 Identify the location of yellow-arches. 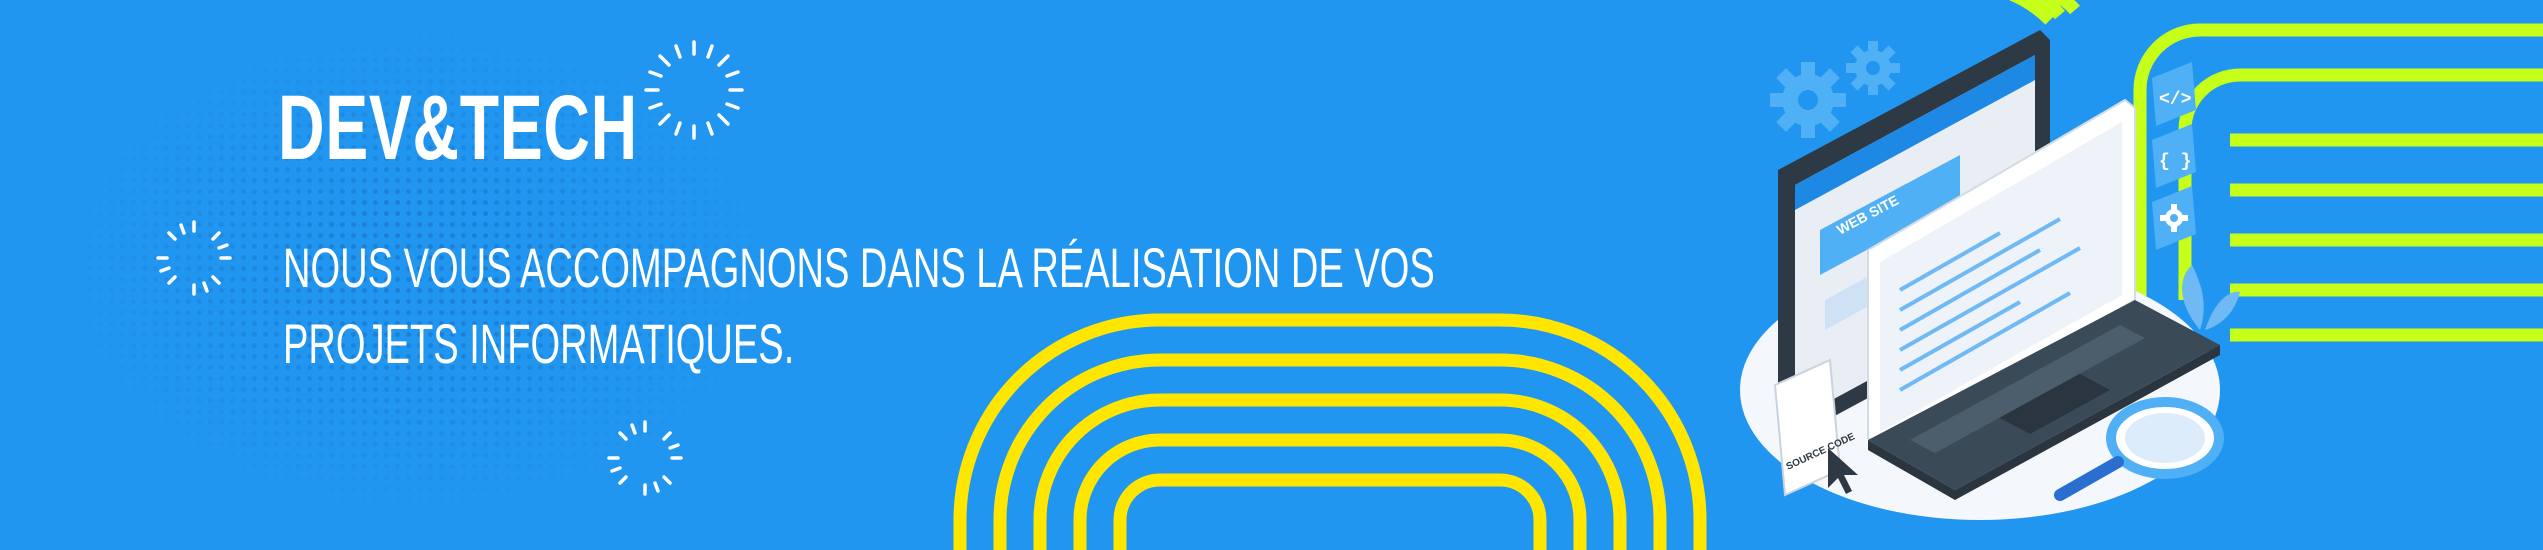
(1330, 431).